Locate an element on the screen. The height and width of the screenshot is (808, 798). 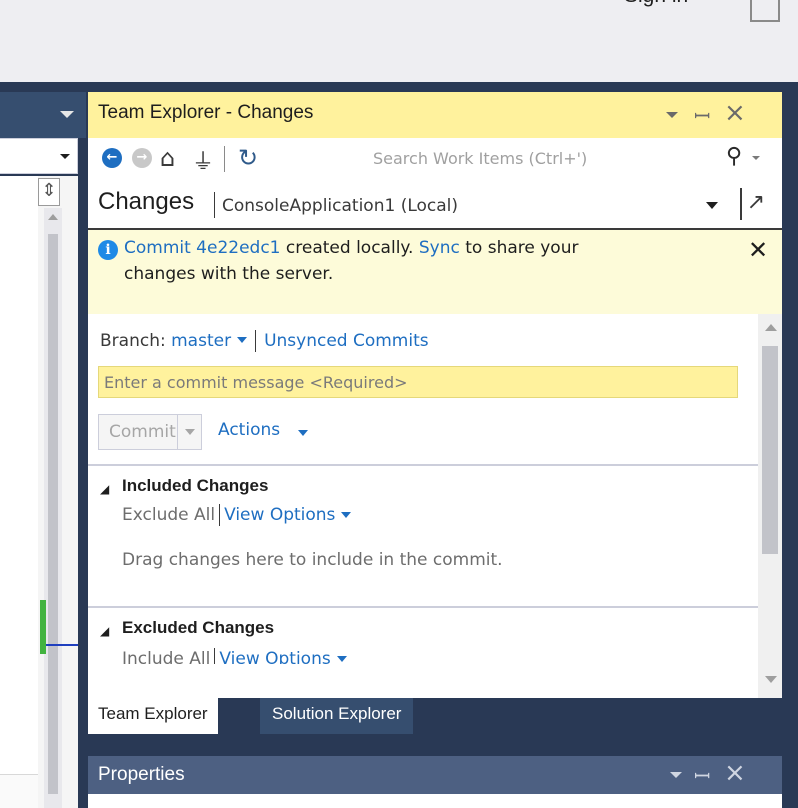
code-editor is located at coordinates (19, 492).